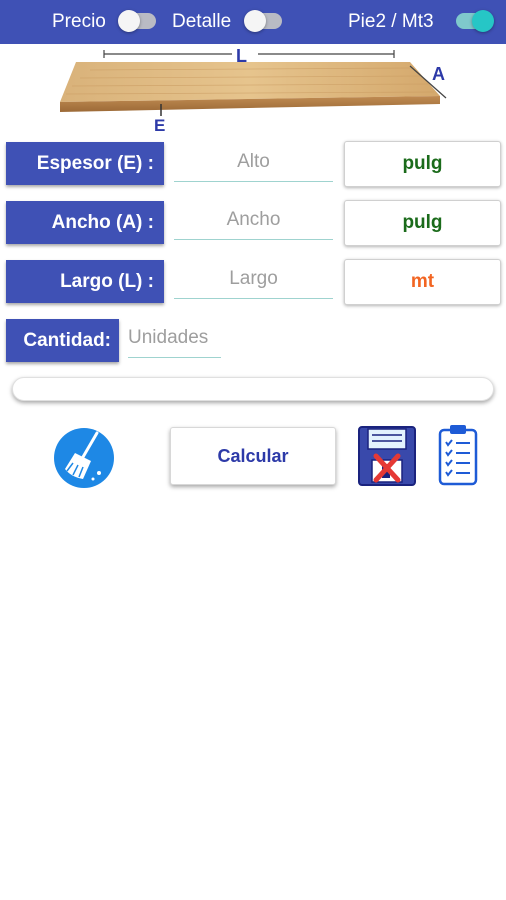  Describe the element at coordinates (422, 282) in the screenshot. I see `largo-unit-button: mt` at that location.